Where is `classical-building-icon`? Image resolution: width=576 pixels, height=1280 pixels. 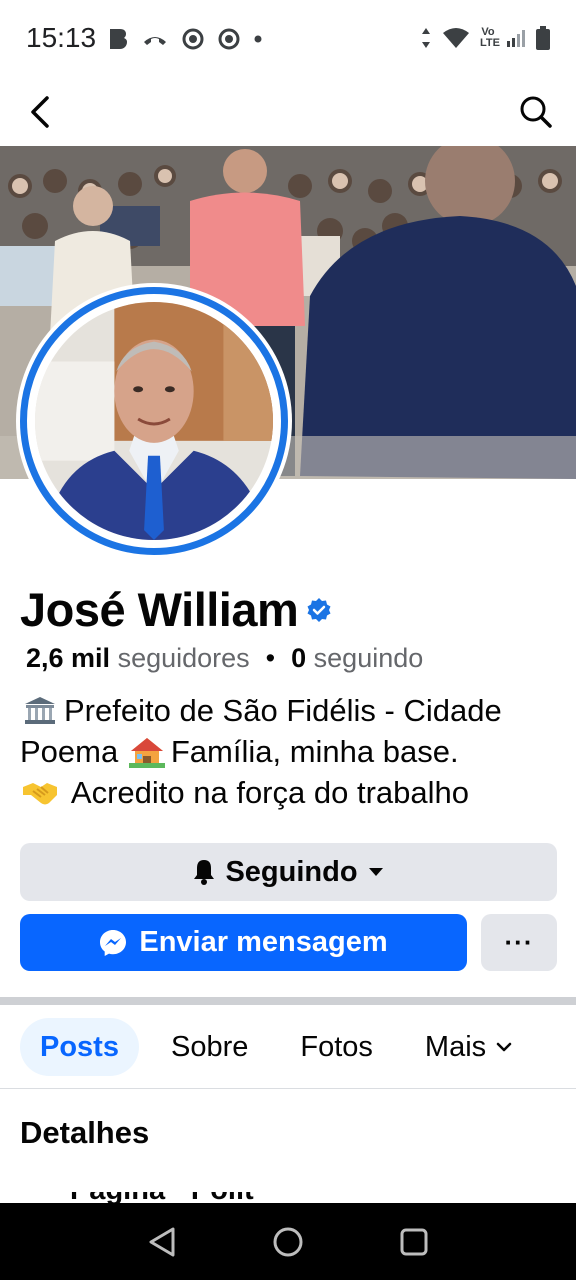 classical-building-icon is located at coordinates (40, 711).